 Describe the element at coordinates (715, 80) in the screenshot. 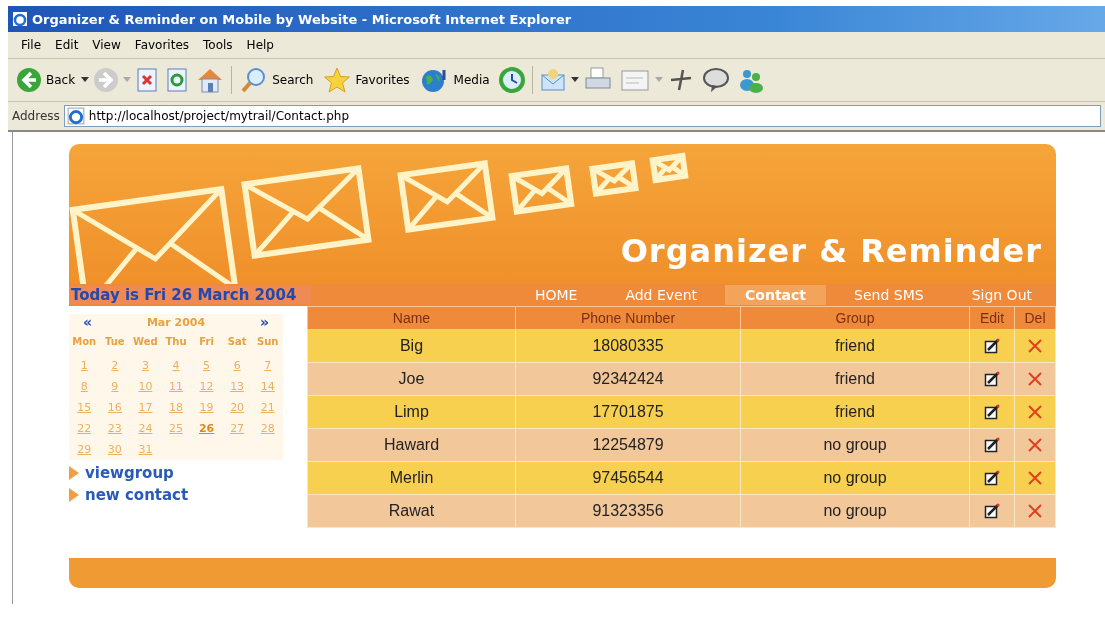

I see `speech-bubble-icon` at that location.